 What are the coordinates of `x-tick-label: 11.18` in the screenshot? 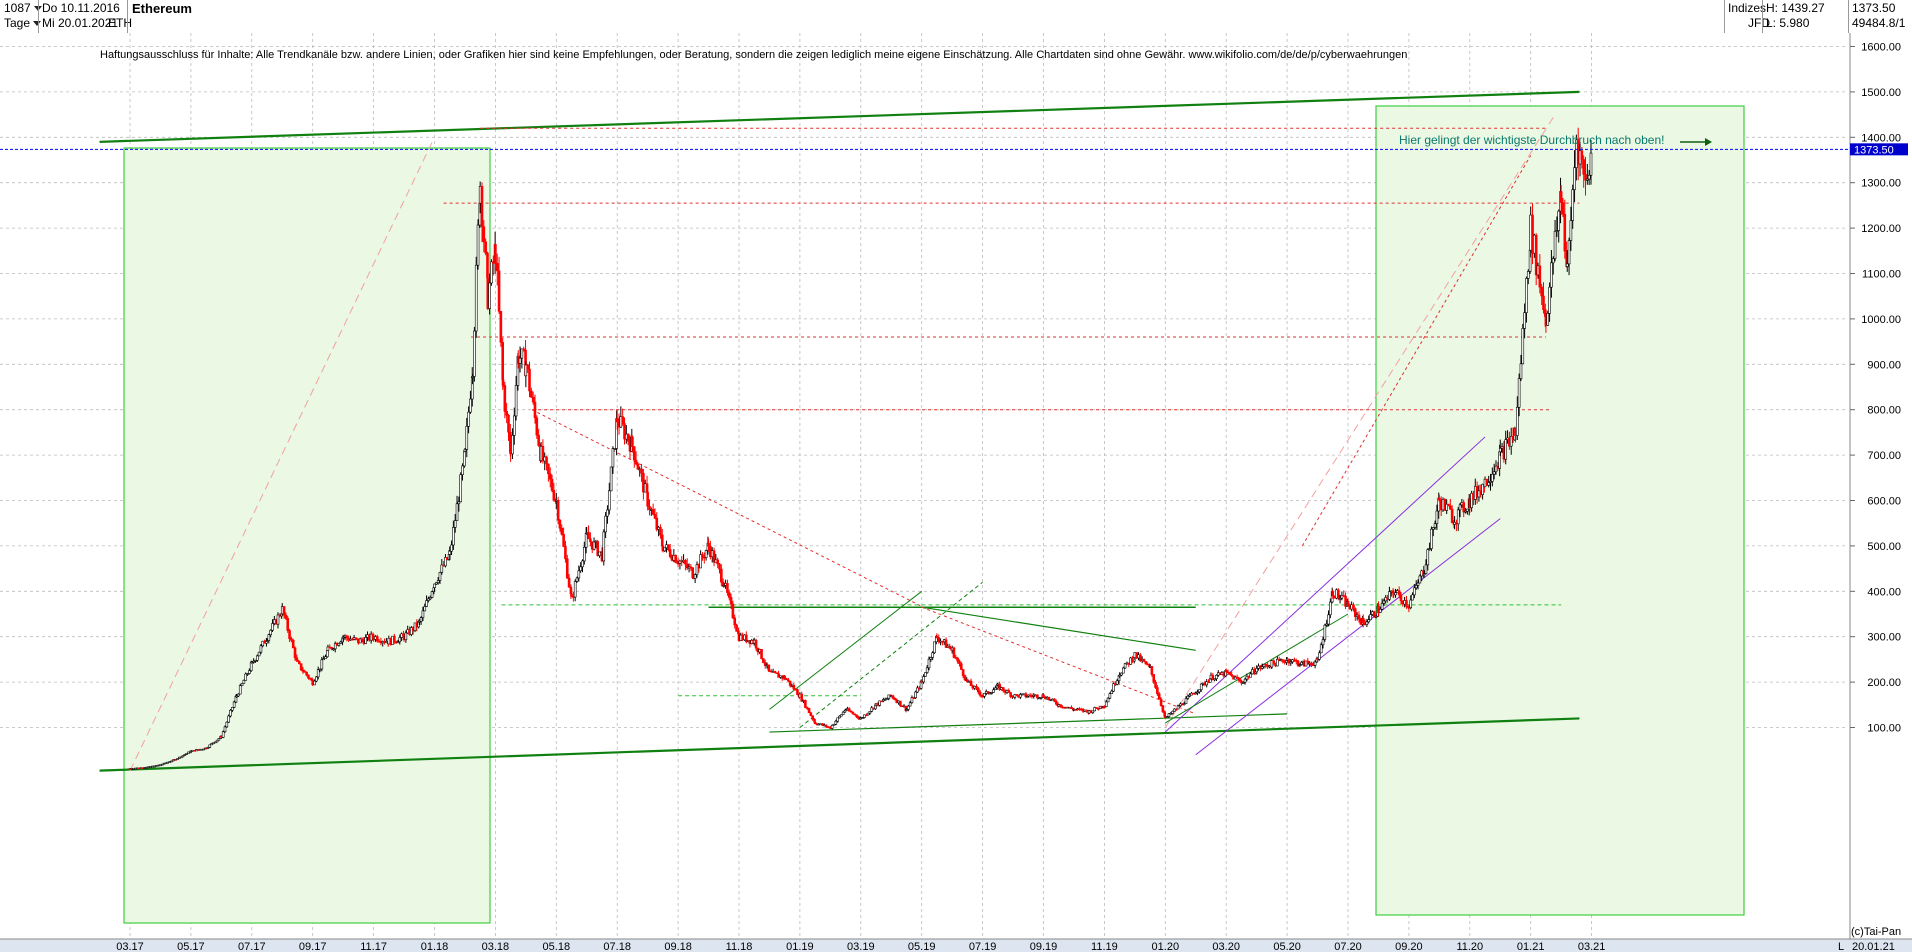 It's located at (739, 946).